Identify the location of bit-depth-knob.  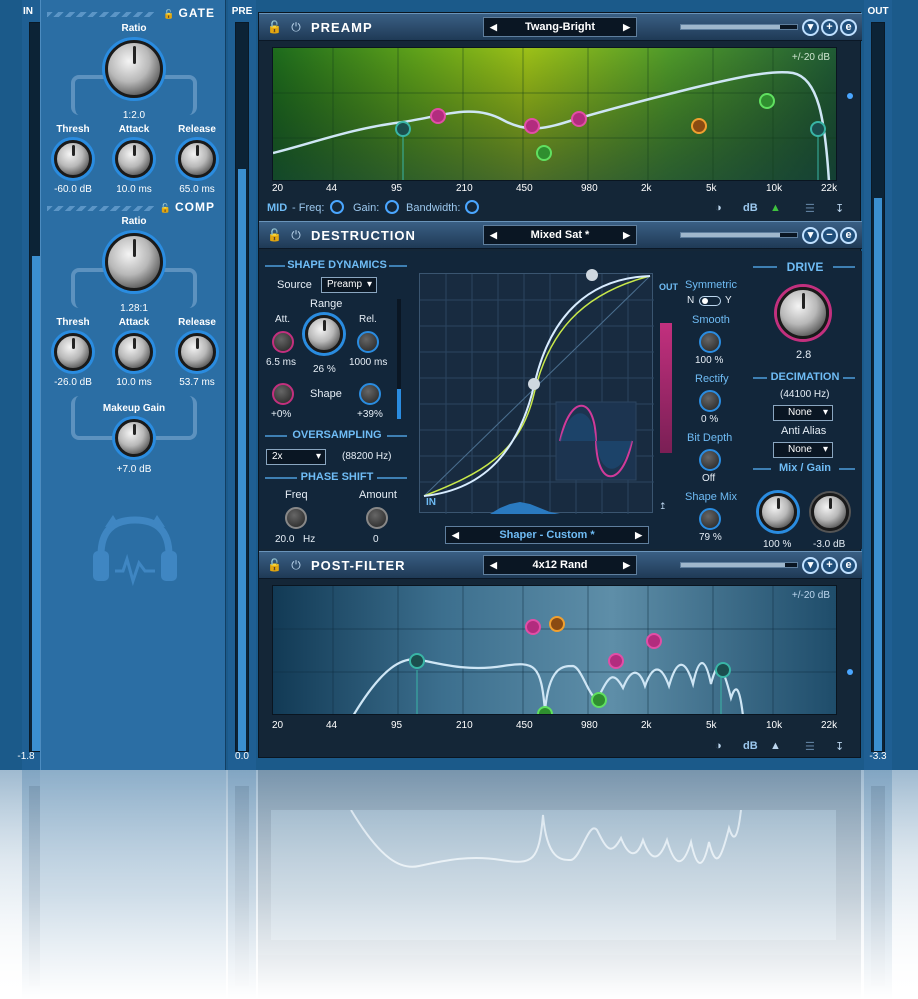
(710, 460).